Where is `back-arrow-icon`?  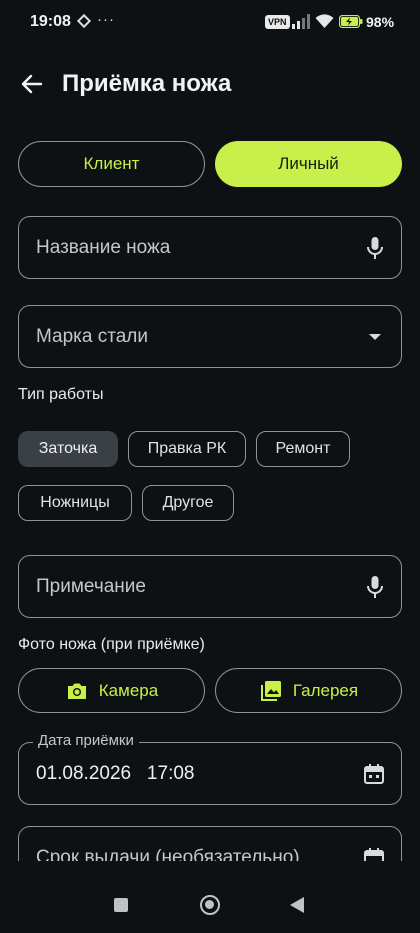
back-arrow-icon is located at coordinates (32, 84).